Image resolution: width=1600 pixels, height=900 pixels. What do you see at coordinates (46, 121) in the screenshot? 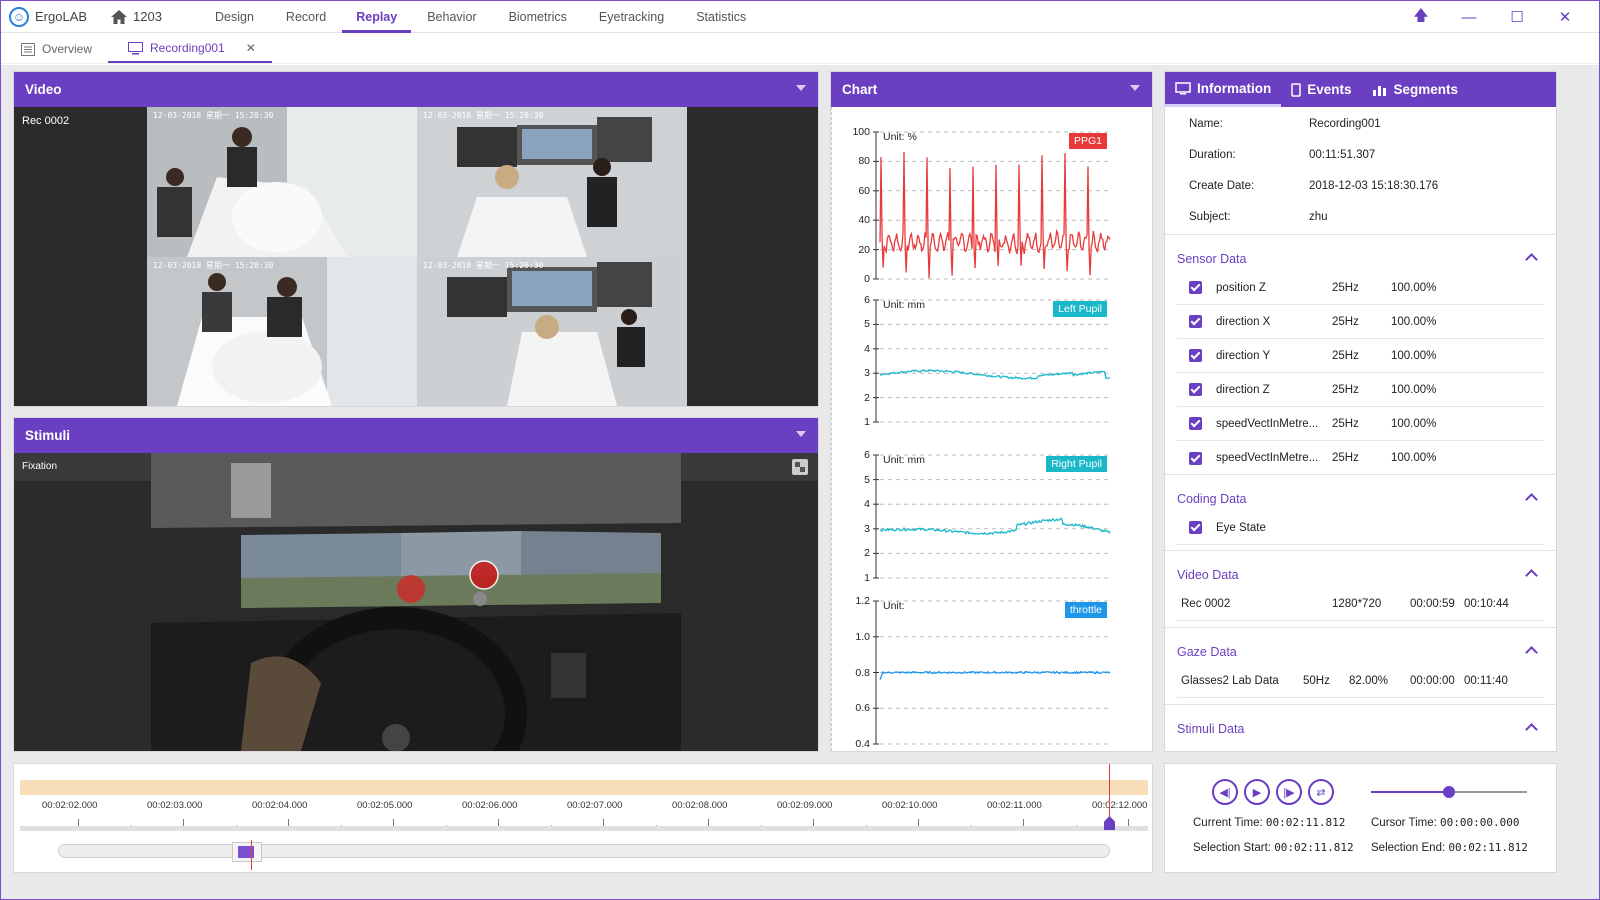
I see `video-source-label: Rec 0002` at bounding box center [46, 121].